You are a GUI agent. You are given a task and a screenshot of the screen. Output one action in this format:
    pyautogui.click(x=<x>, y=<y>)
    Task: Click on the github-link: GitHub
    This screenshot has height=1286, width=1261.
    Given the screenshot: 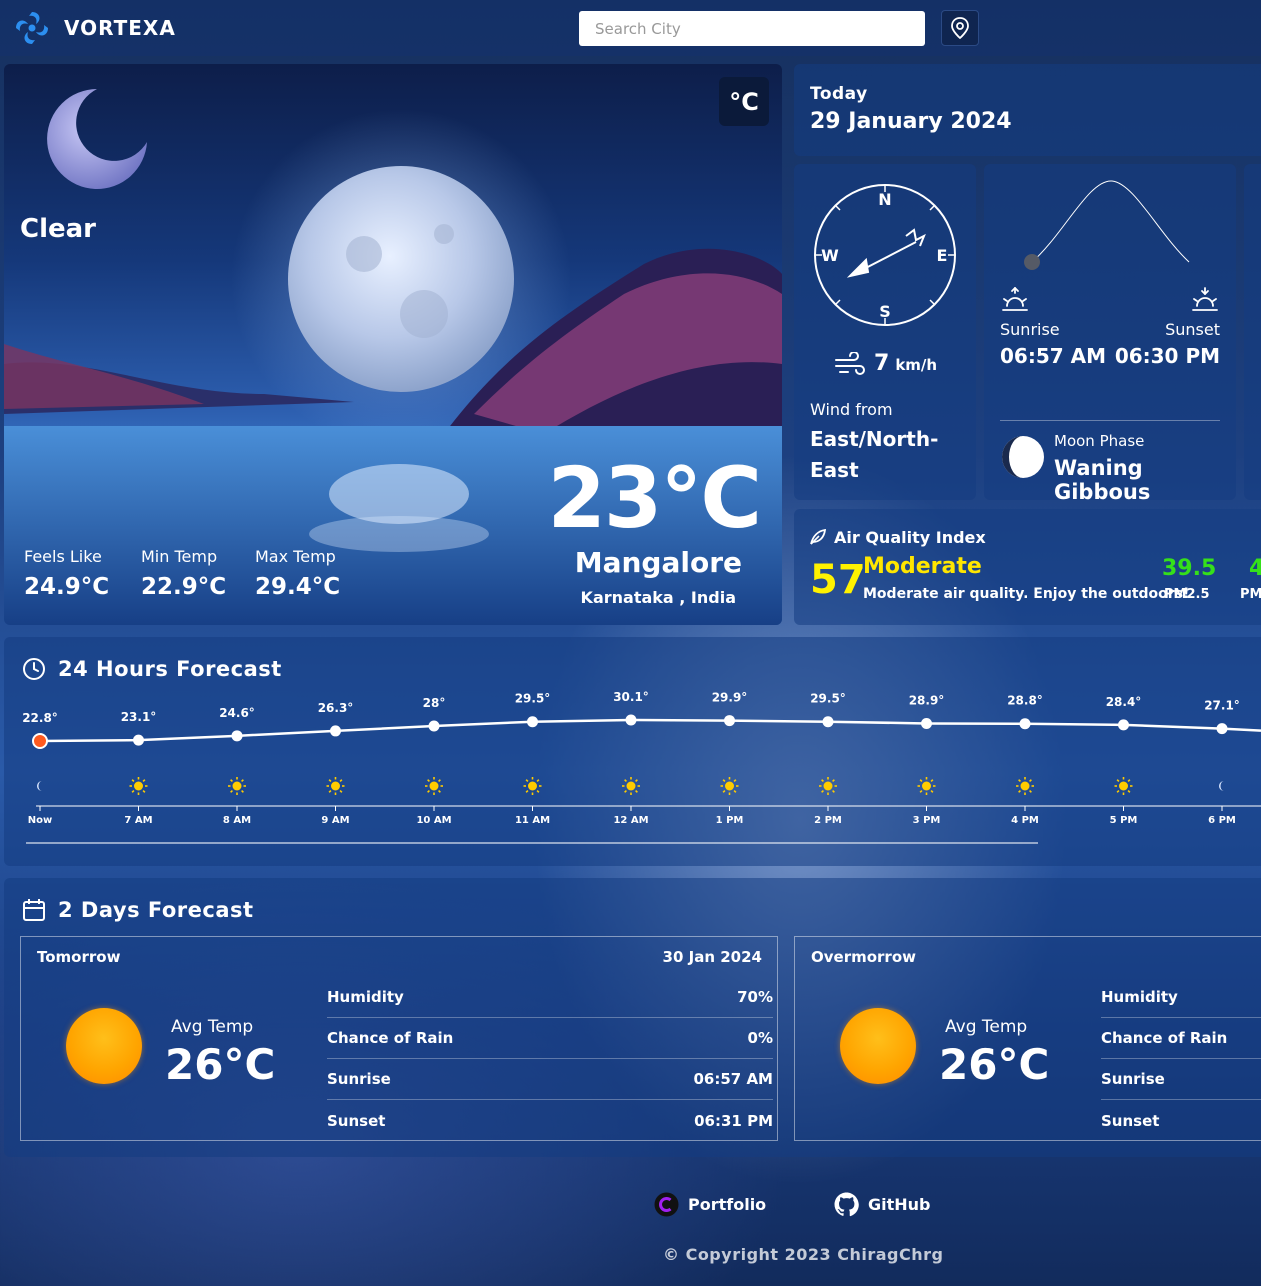 What is the action you would take?
    pyautogui.click(x=882, y=1204)
    